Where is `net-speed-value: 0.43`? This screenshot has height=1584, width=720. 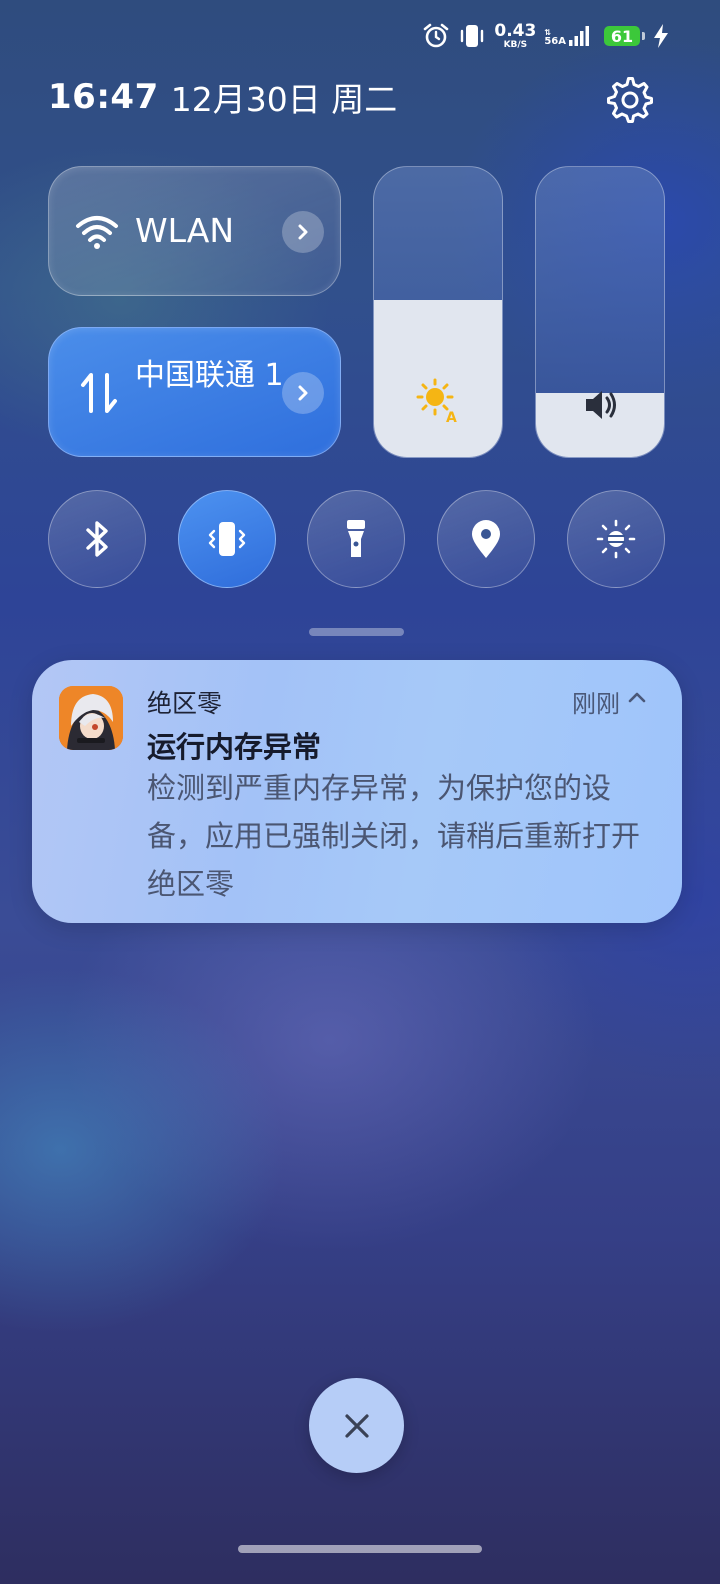
net-speed-value: 0.43 is located at coordinates (515, 30).